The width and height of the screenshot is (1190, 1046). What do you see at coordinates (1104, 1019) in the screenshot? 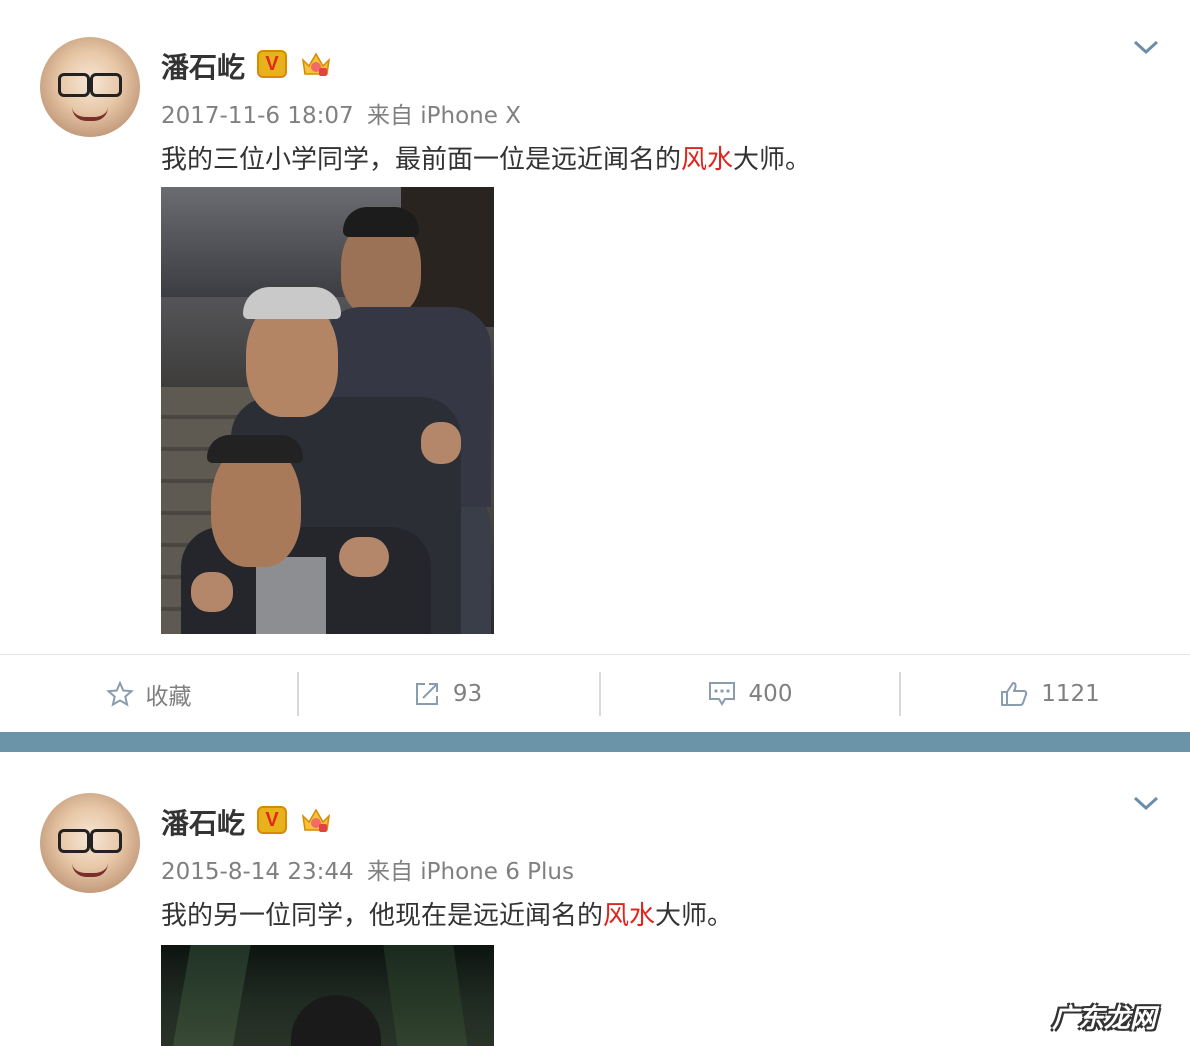
I see `watermark-logo: 广东龙网` at bounding box center [1104, 1019].